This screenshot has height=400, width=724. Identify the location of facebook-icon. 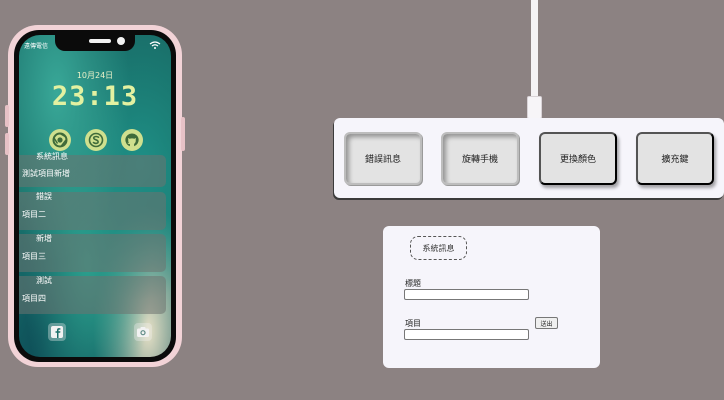
(57, 332).